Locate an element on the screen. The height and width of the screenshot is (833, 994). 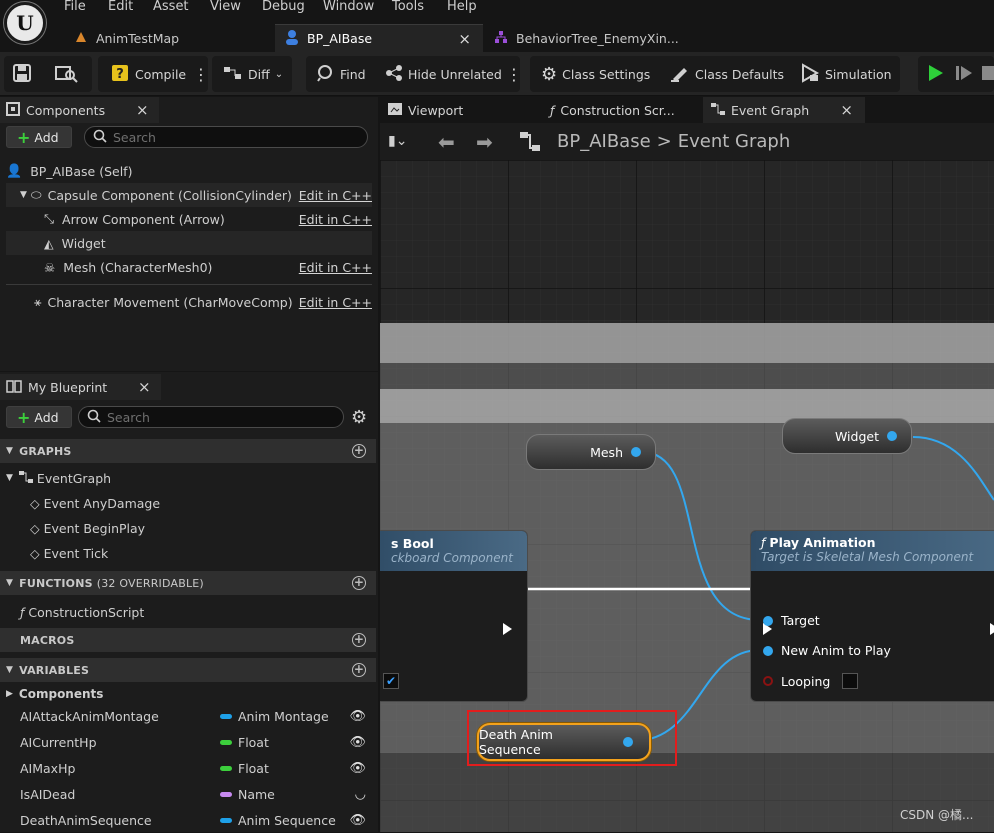
looping-pin is located at coordinates (768, 681).